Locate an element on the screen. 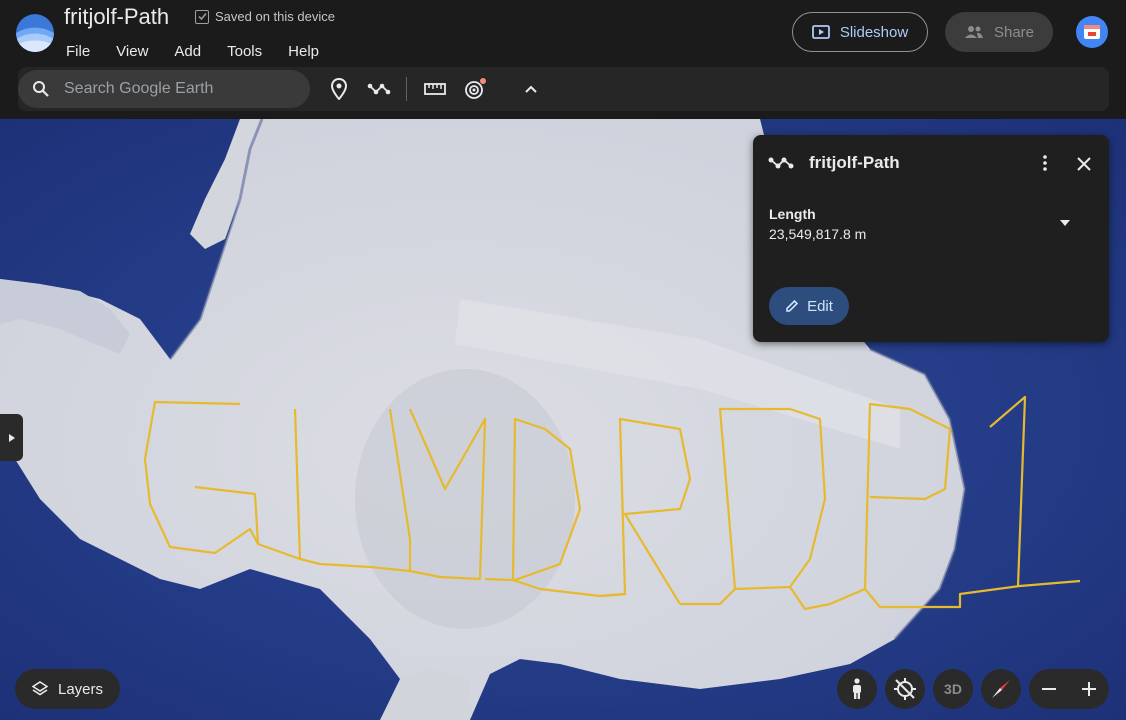 The height and width of the screenshot is (720, 1126). pencil-icon is located at coordinates (792, 305).